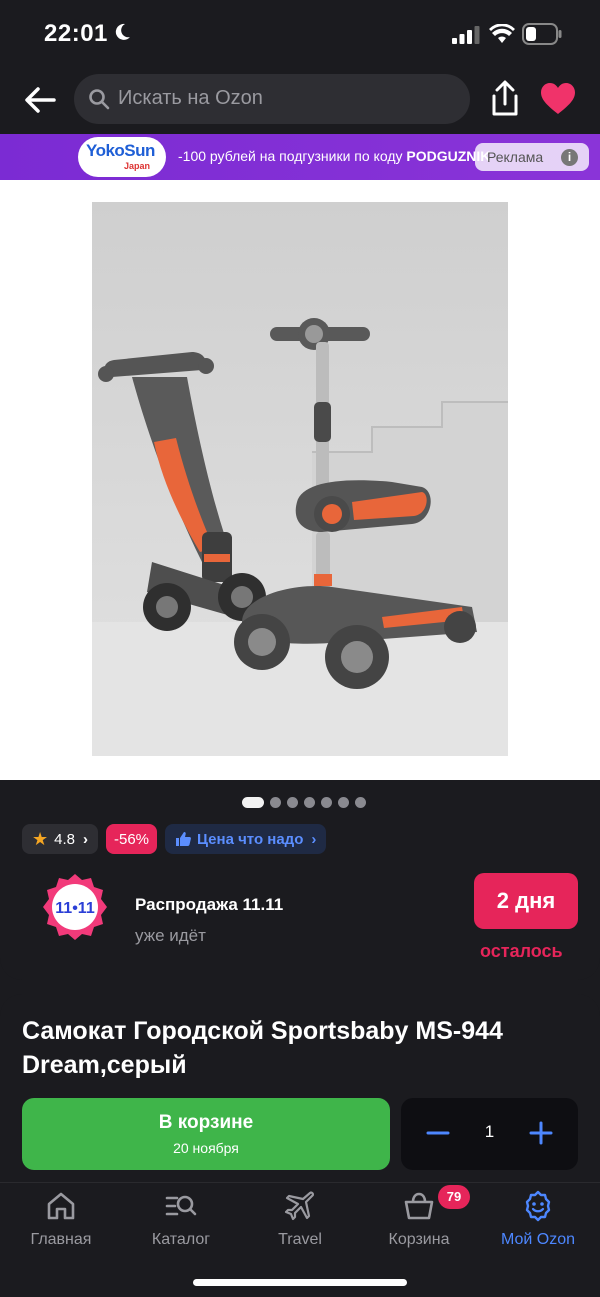 The width and height of the screenshot is (600, 1297). I want to click on rating-chip: ★ 4.8 ›, so click(60, 839).